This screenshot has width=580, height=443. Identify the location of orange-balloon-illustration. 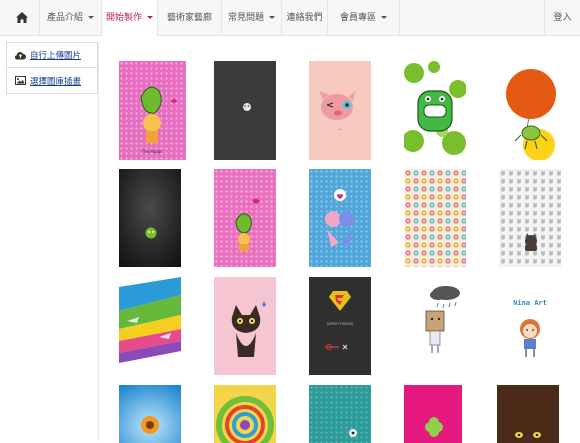
(530, 110).